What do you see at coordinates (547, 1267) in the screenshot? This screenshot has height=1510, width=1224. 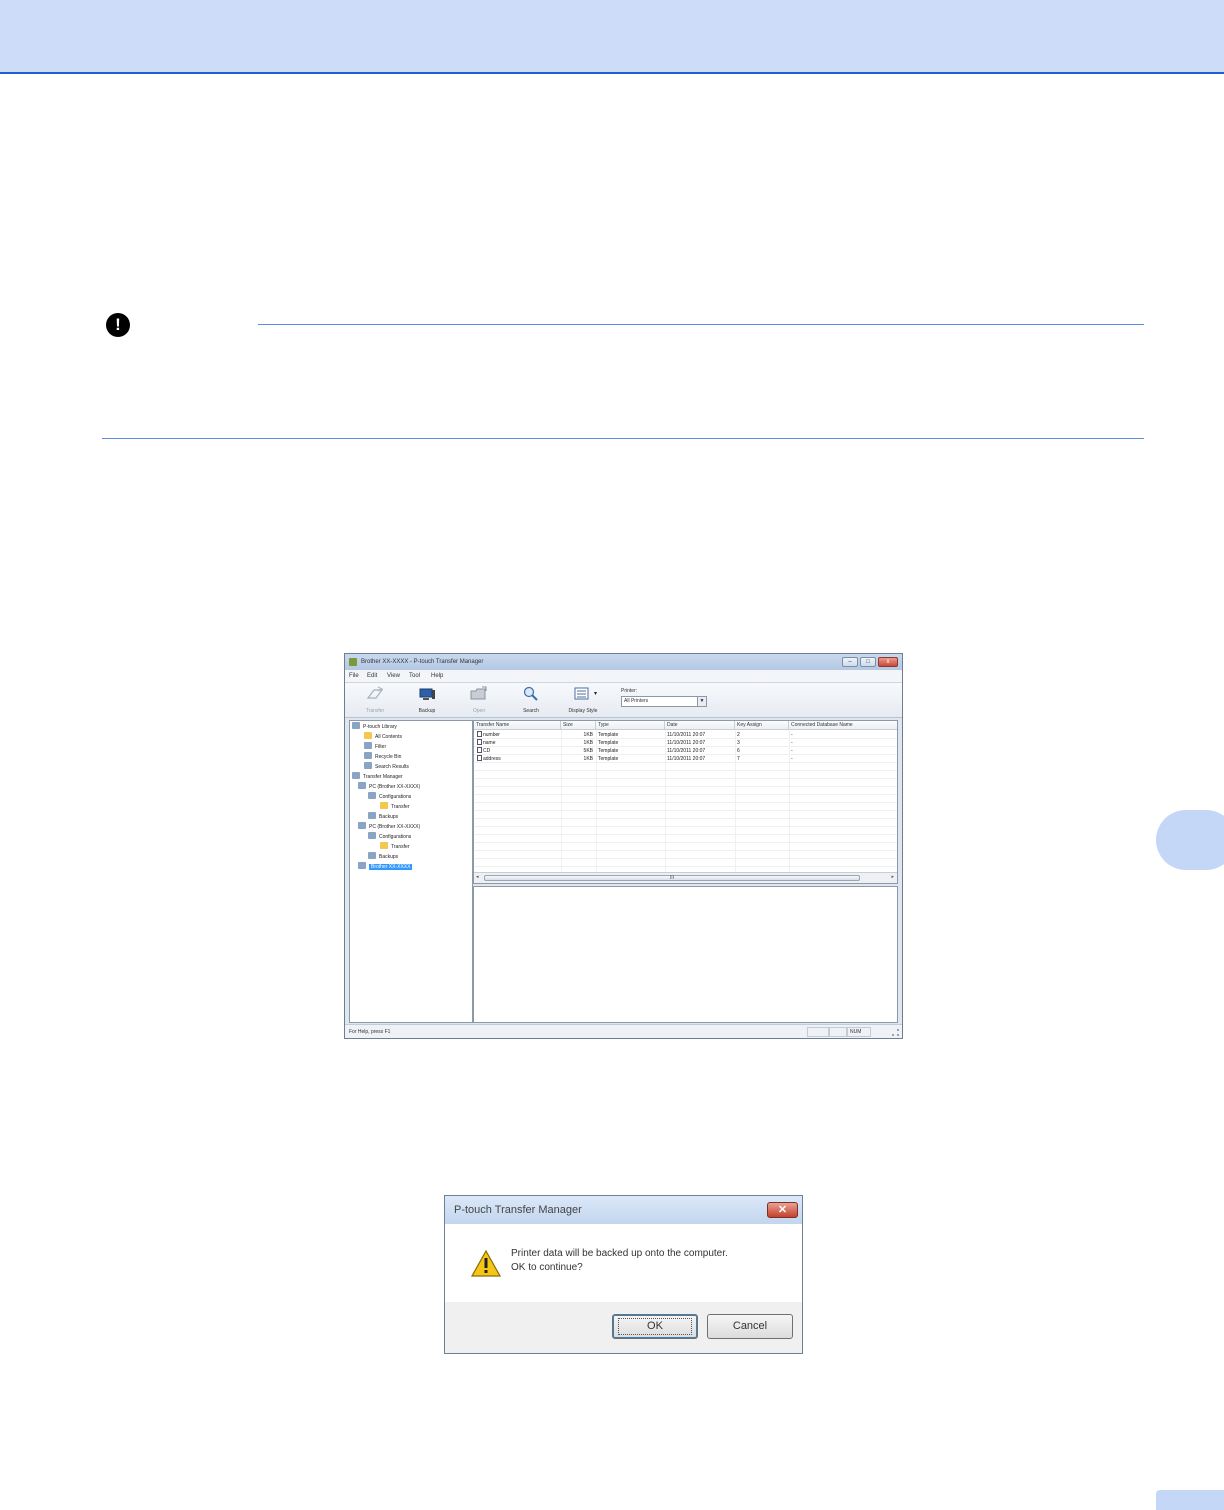 I see `dialog-message-line-2: OK to continue?` at bounding box center [547, 1267].